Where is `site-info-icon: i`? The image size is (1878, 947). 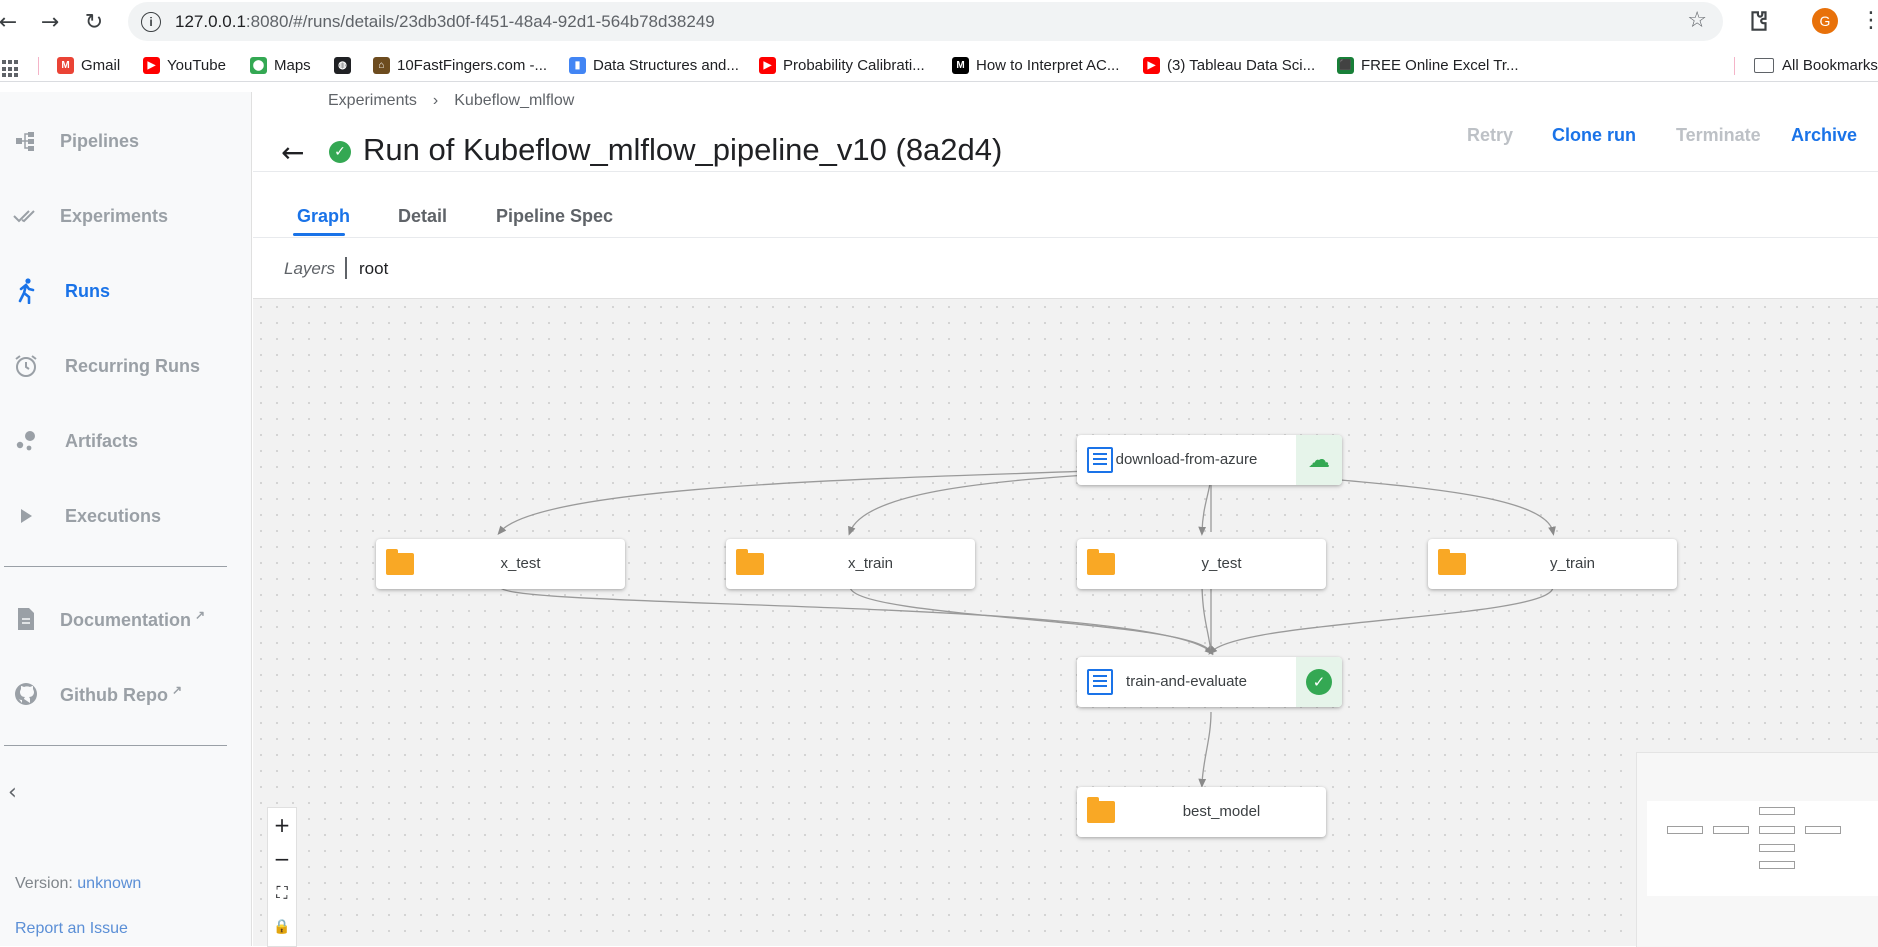
site-info-icon: i is located at coordinates (151, 22).